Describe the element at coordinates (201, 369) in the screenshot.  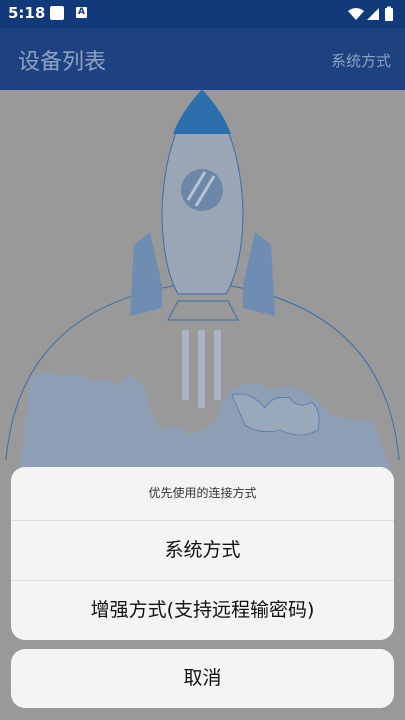
I see `exhaust-center` at that location.